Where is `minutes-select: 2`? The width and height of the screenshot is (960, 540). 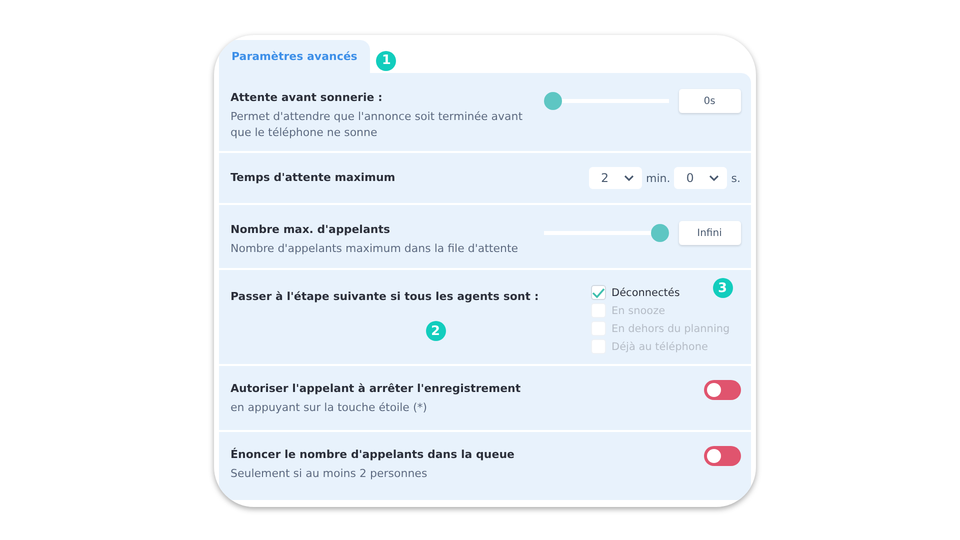
minutes-select: 2 is located at coordinates (615, 178).